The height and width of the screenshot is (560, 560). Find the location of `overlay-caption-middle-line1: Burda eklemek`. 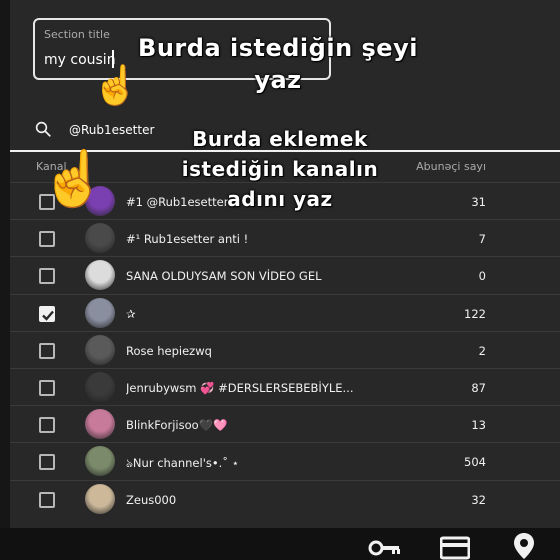

overlay-caption-middle-line1: Burda eklemek is located at coordinates (280, 139).